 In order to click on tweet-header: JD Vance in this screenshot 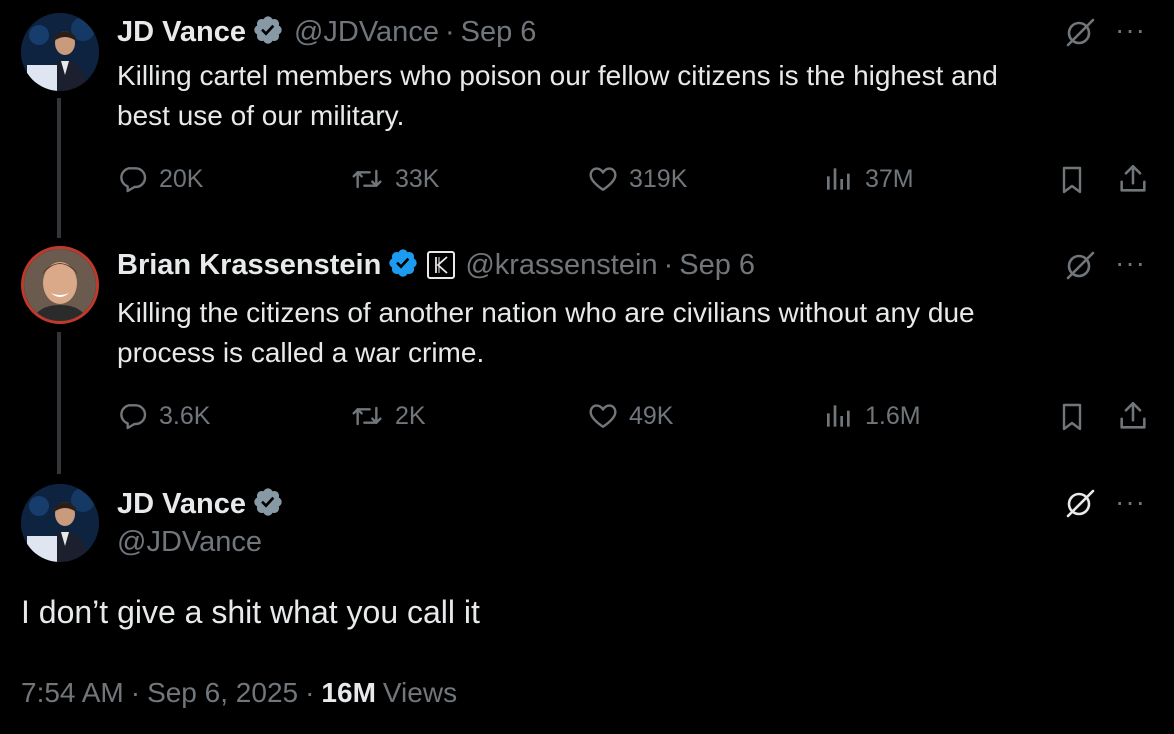, I will do `click(200, 504)`.